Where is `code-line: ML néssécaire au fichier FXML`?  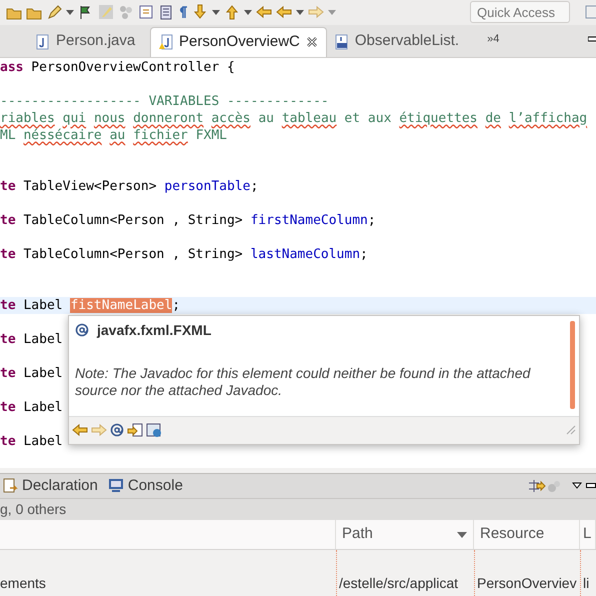
code-line: ML néssécaire au fichier FXML is located at coordinates (114, 135).